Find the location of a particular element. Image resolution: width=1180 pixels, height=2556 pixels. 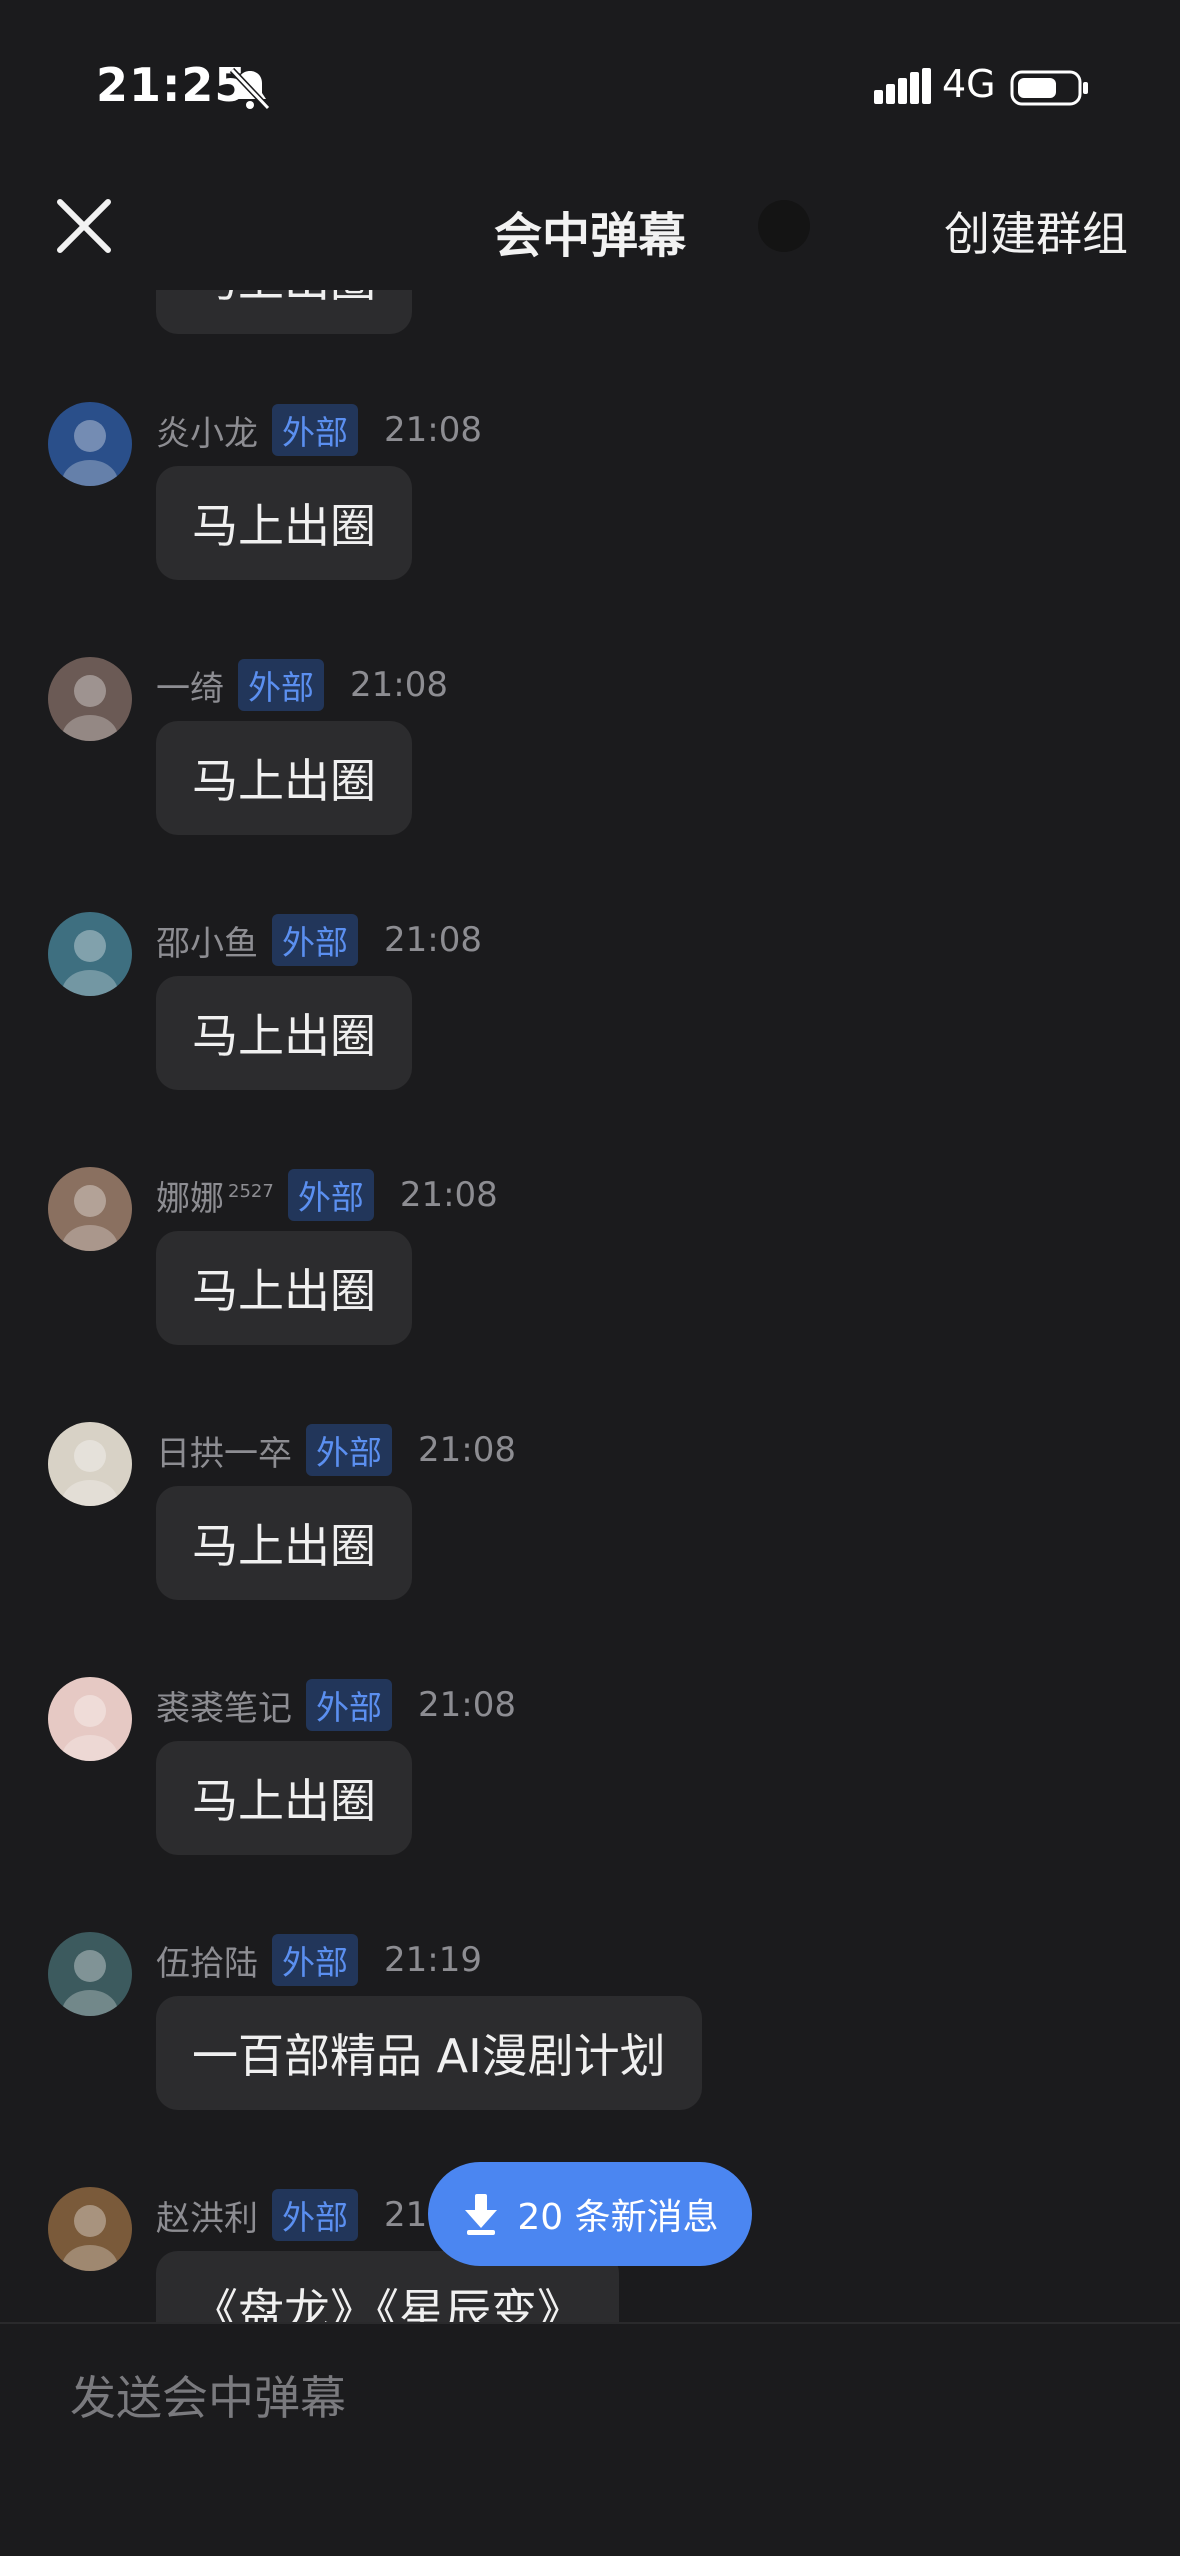

new-messages-button: 20 条新消息 is located at coordinates (590, 2214).